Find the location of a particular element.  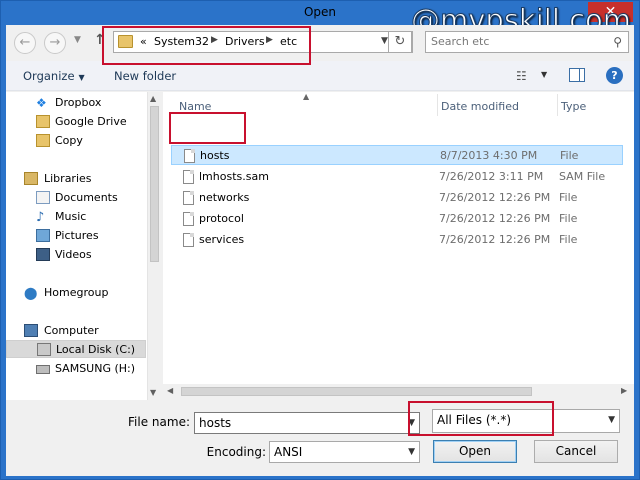

refresh-button: ↻ is located at coordinates (400, 42).